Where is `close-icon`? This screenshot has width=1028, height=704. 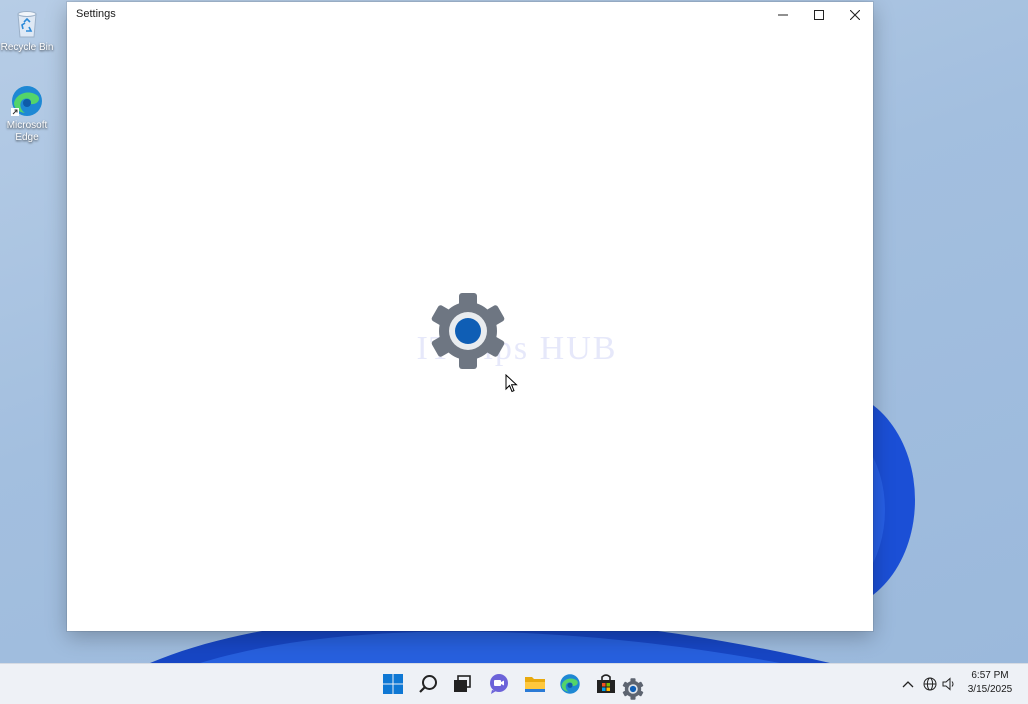
close-icon is located at coordinates (855, 15).